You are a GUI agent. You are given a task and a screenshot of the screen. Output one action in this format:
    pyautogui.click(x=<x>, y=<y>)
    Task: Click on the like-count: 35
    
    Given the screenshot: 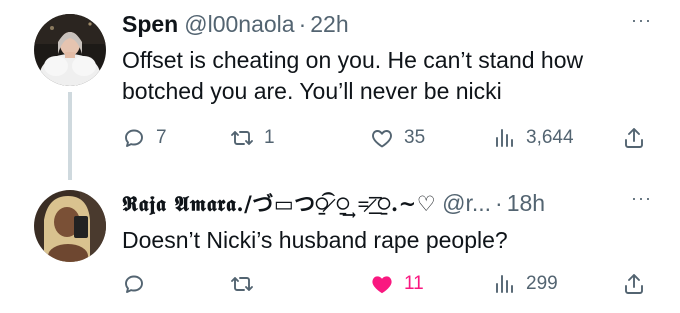 What is the action you would take?
    pyautogui.click(x=415, y=137)
    